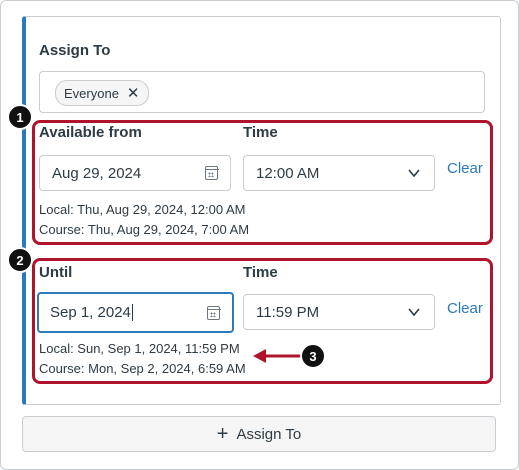  I want to click on available-from-course-note: Course: Thu, Aug 29, 2024, 7:00 AM, so click(144, 229).